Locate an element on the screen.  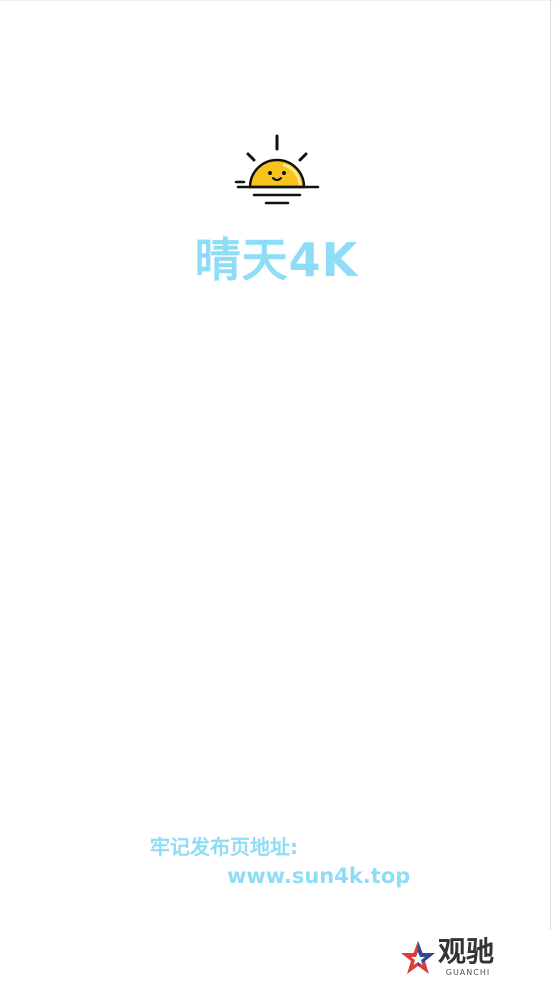
right-edge-divider is located at coordinates (550, 465).